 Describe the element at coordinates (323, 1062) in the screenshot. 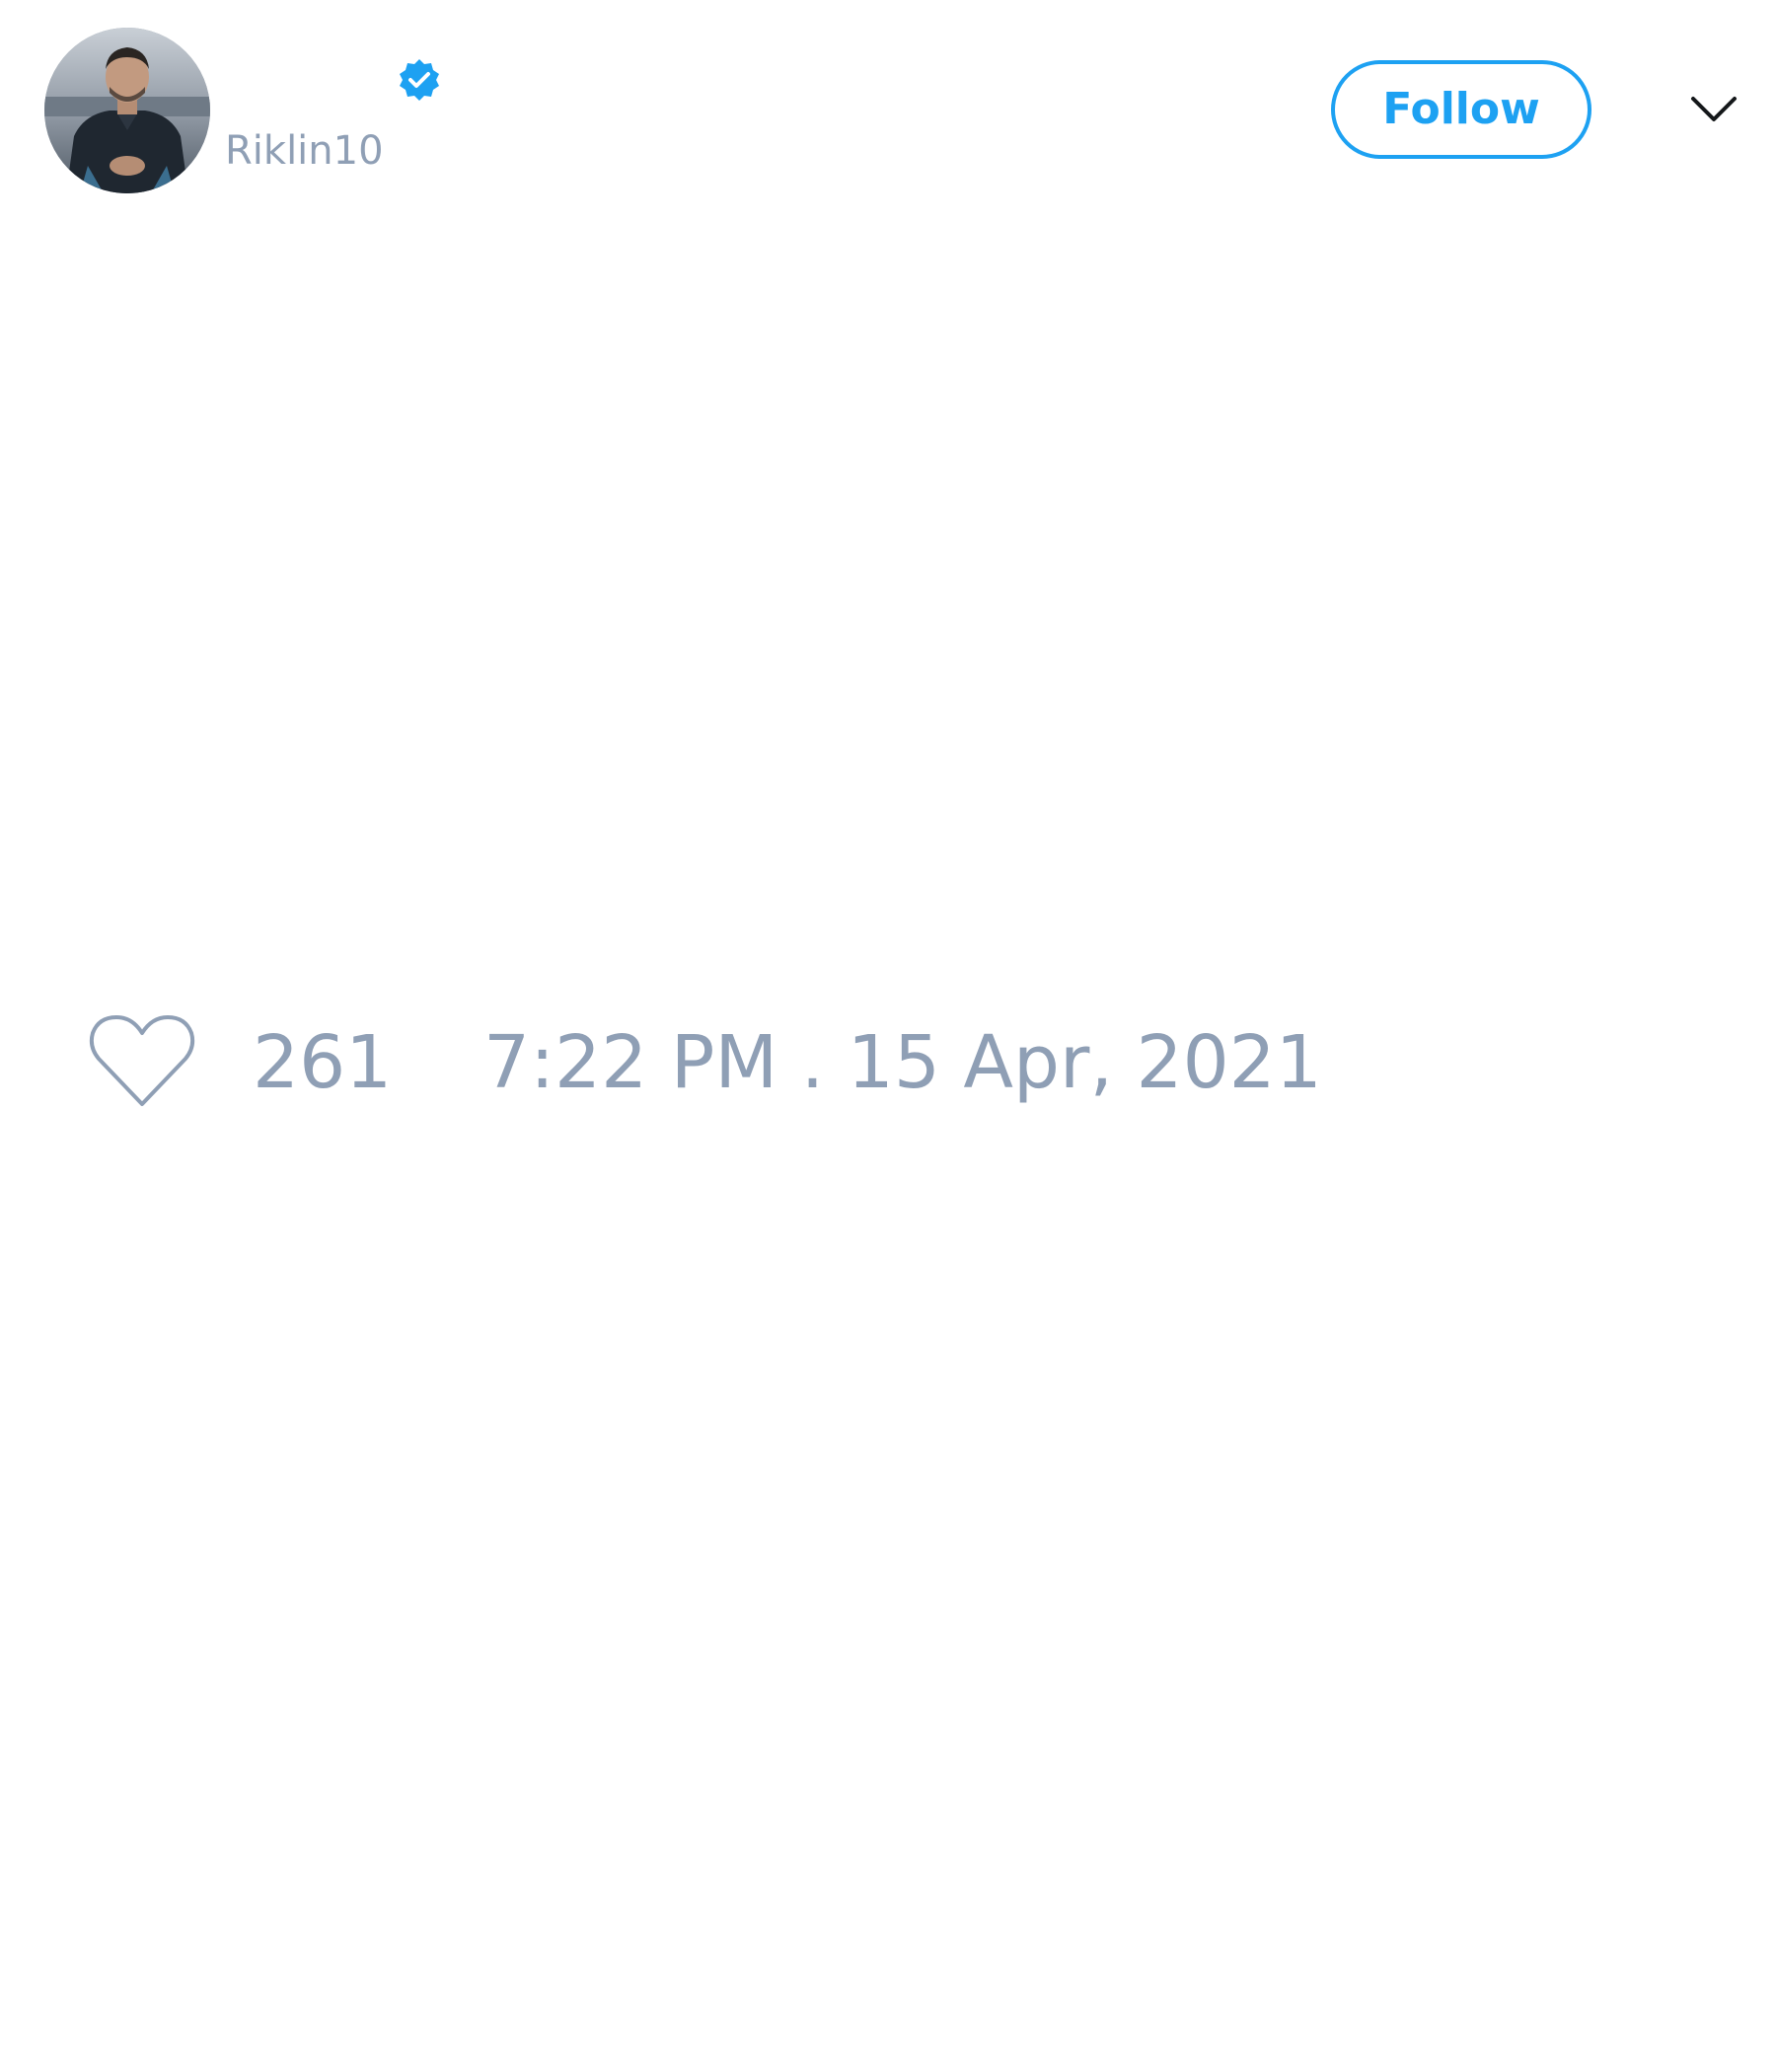

I see `like-count: 261` at that location.